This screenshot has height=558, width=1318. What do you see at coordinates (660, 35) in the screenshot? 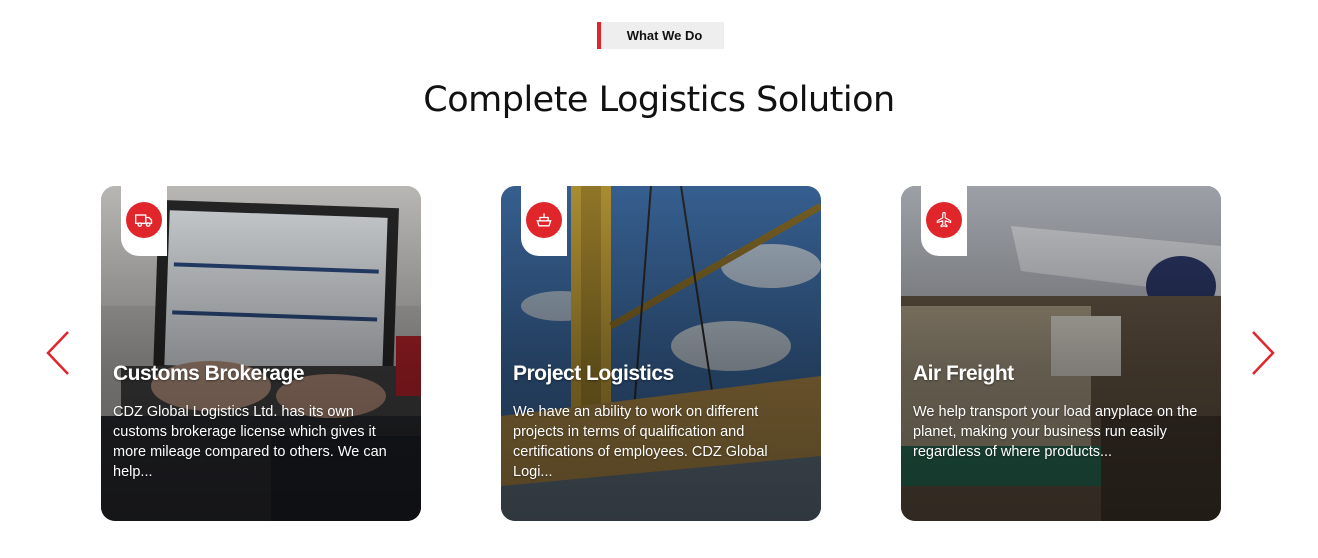
I see `section-eyebrow: What We Do` at bounding box center [660, 35].